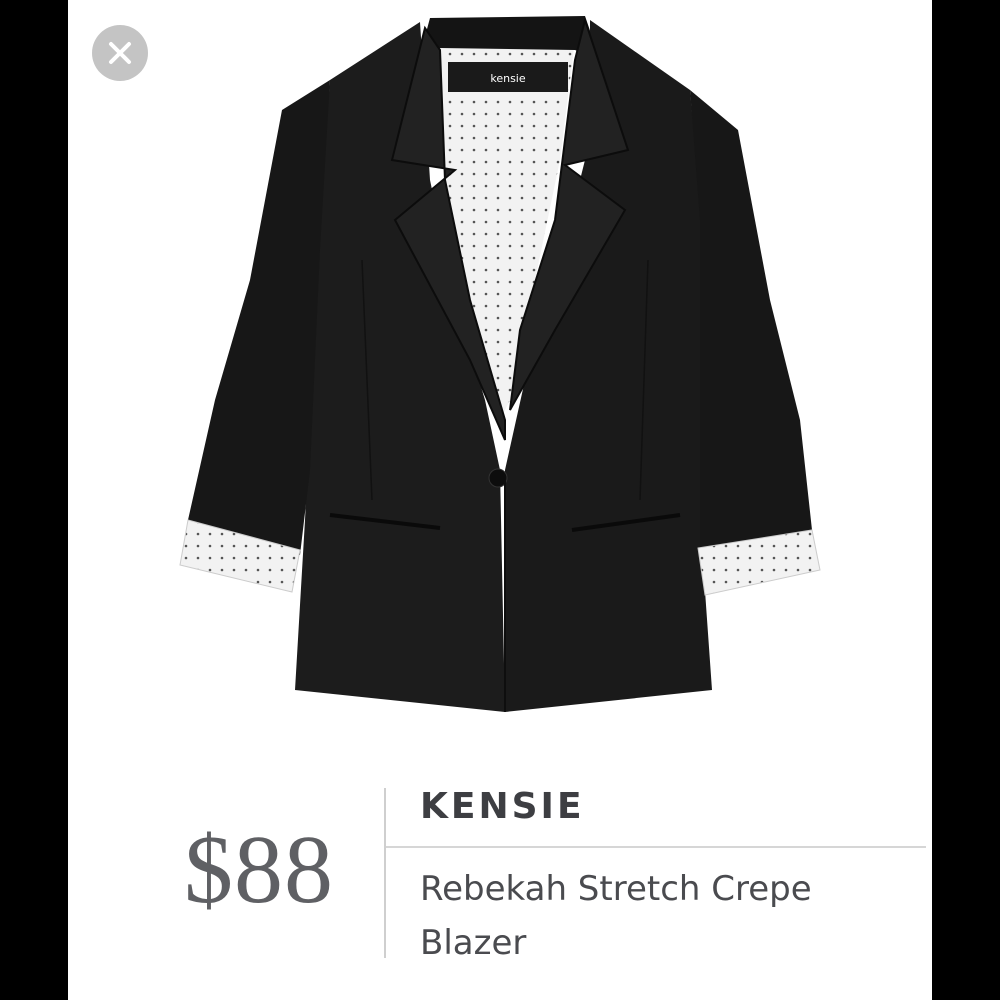 This screenshot has height=1000, width=1000. What do you see at coordinates (616, 916) in the screenshot?
I see `product-name: Rebekah Stretch Crepe Blazer` at bounding box center [616, 916].